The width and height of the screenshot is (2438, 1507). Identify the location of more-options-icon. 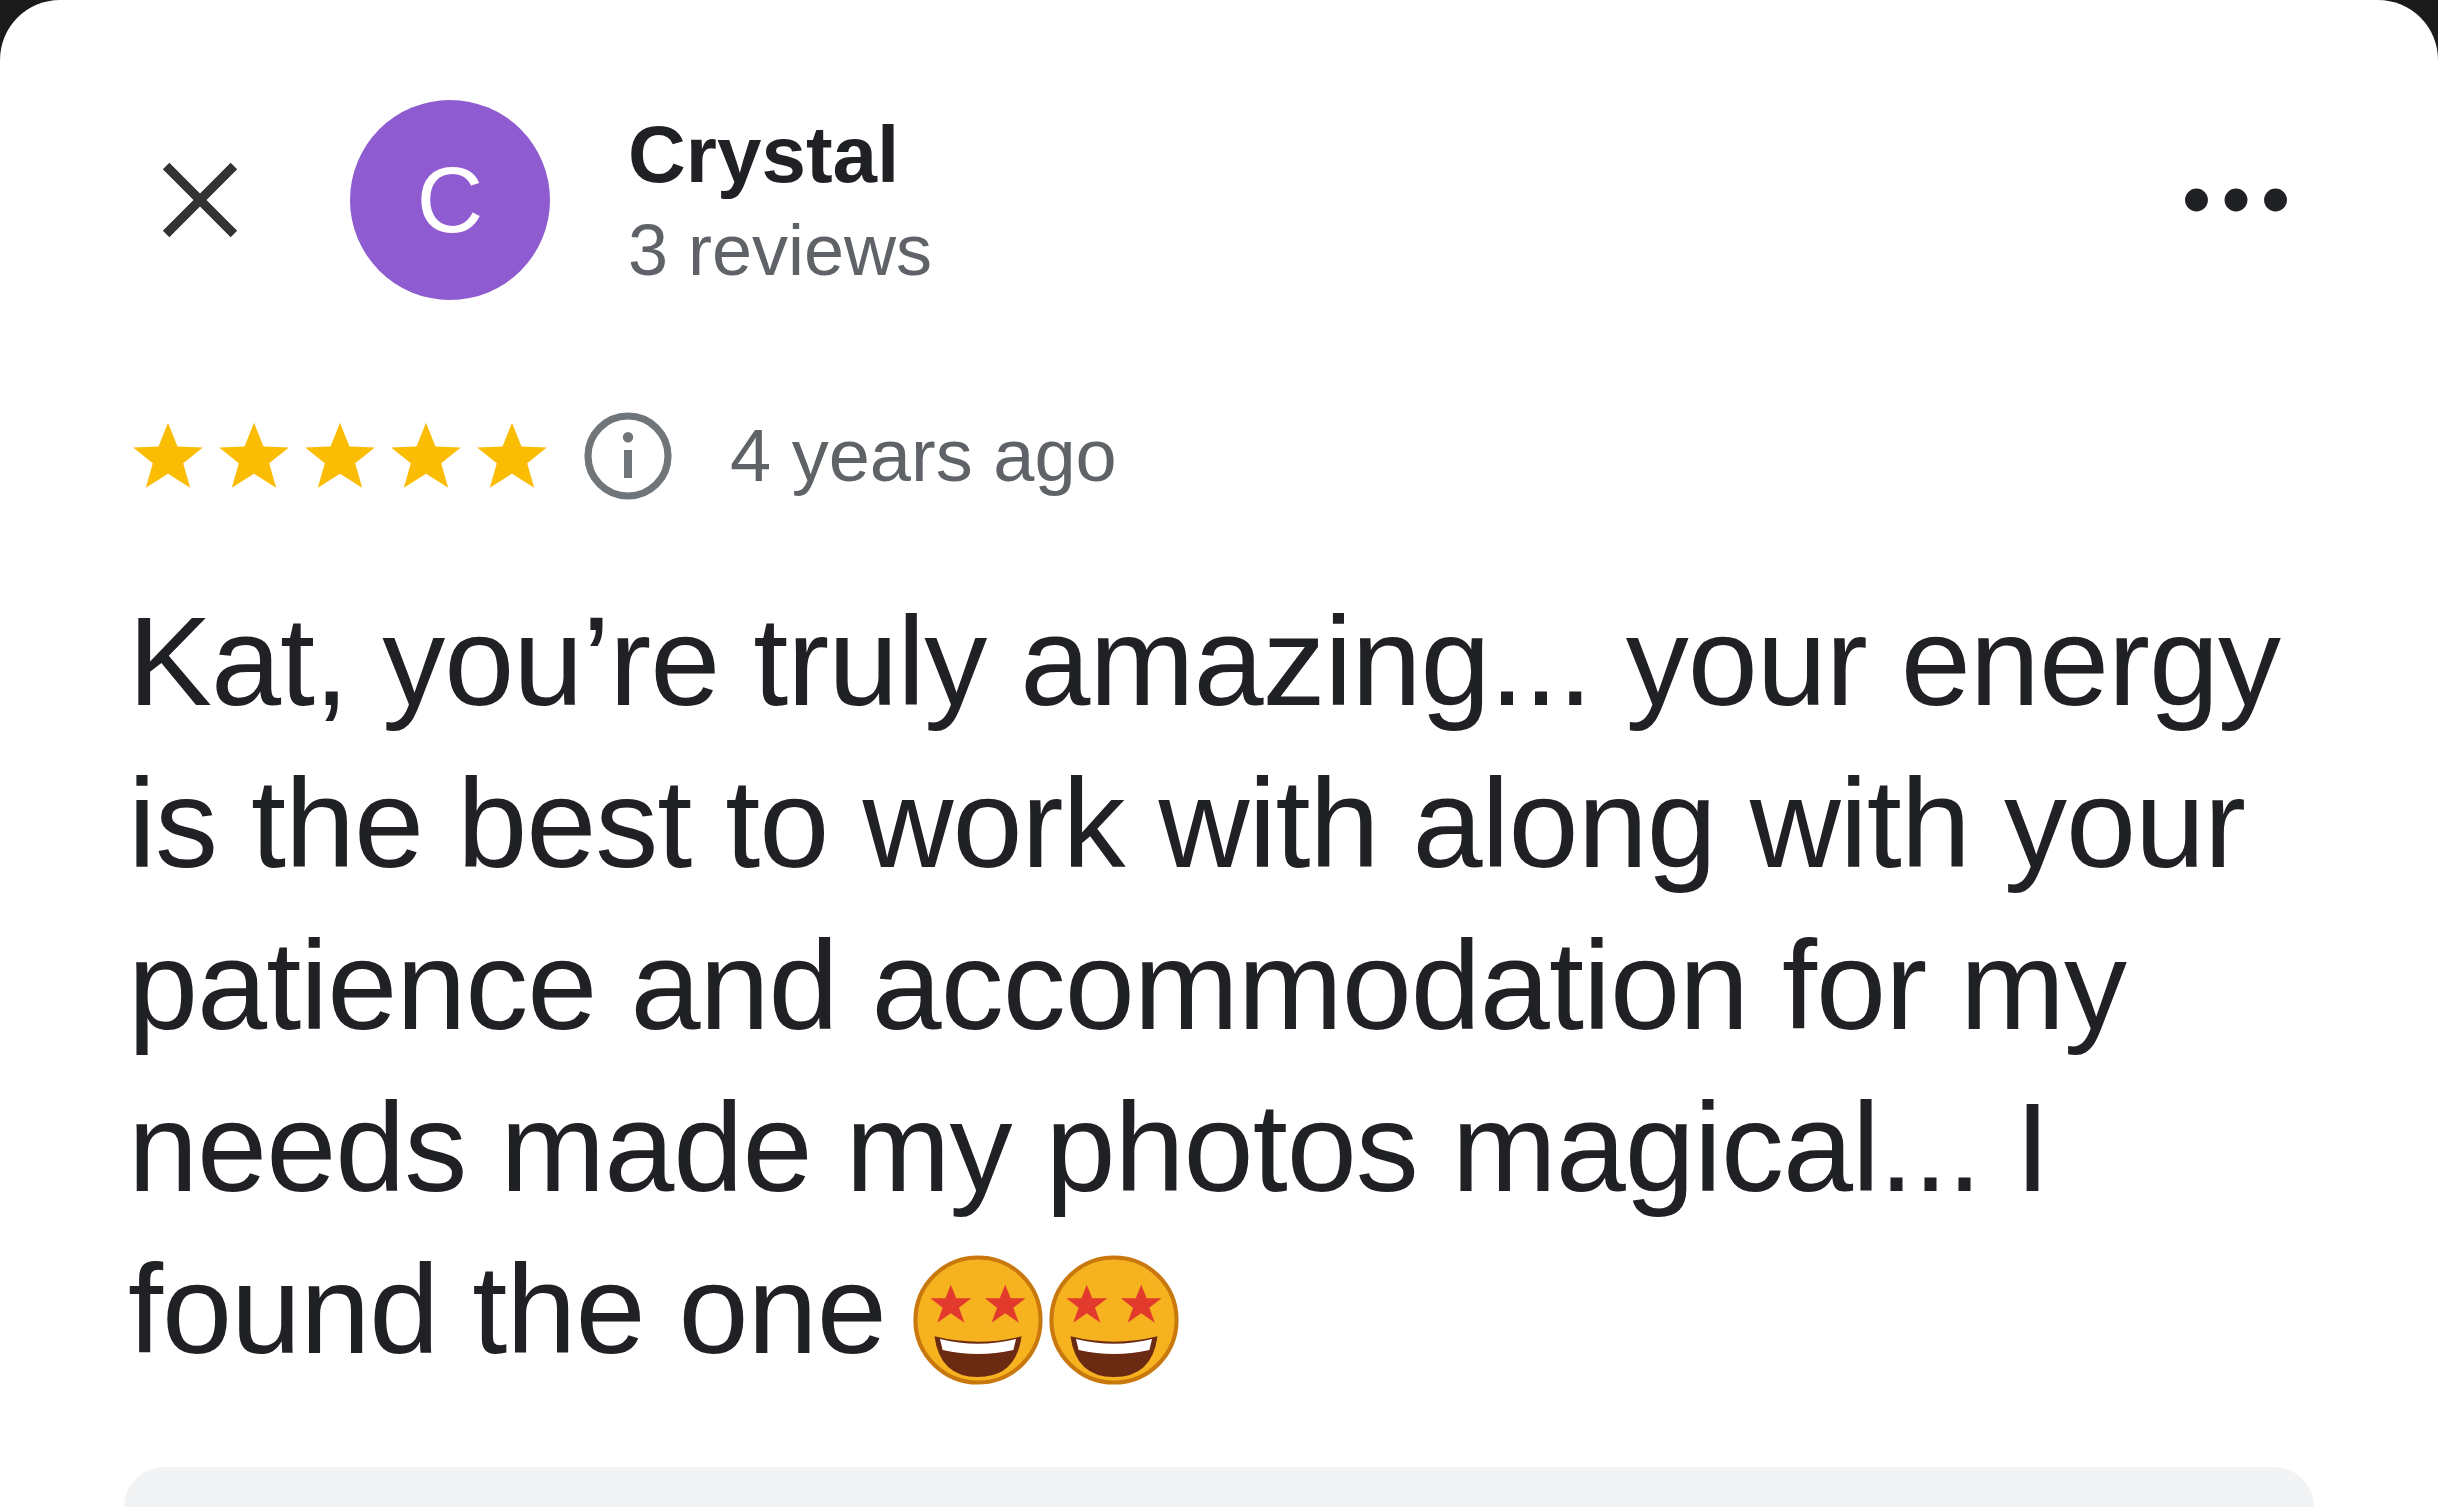
(2236, 200).